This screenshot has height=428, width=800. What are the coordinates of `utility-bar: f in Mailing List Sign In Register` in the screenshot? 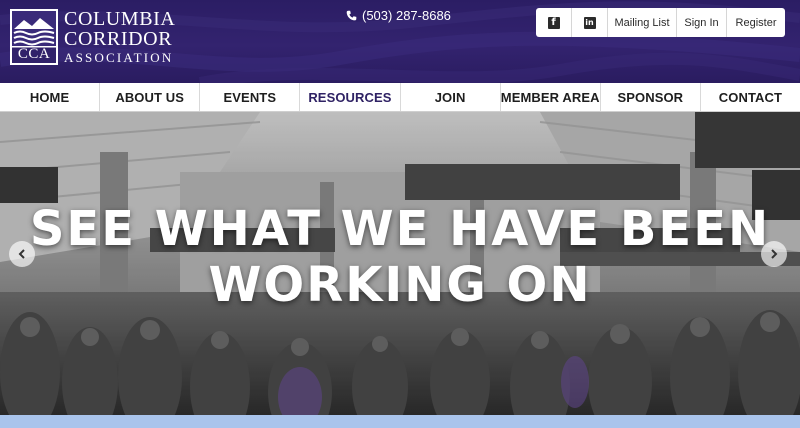 It's located at (660, 22).